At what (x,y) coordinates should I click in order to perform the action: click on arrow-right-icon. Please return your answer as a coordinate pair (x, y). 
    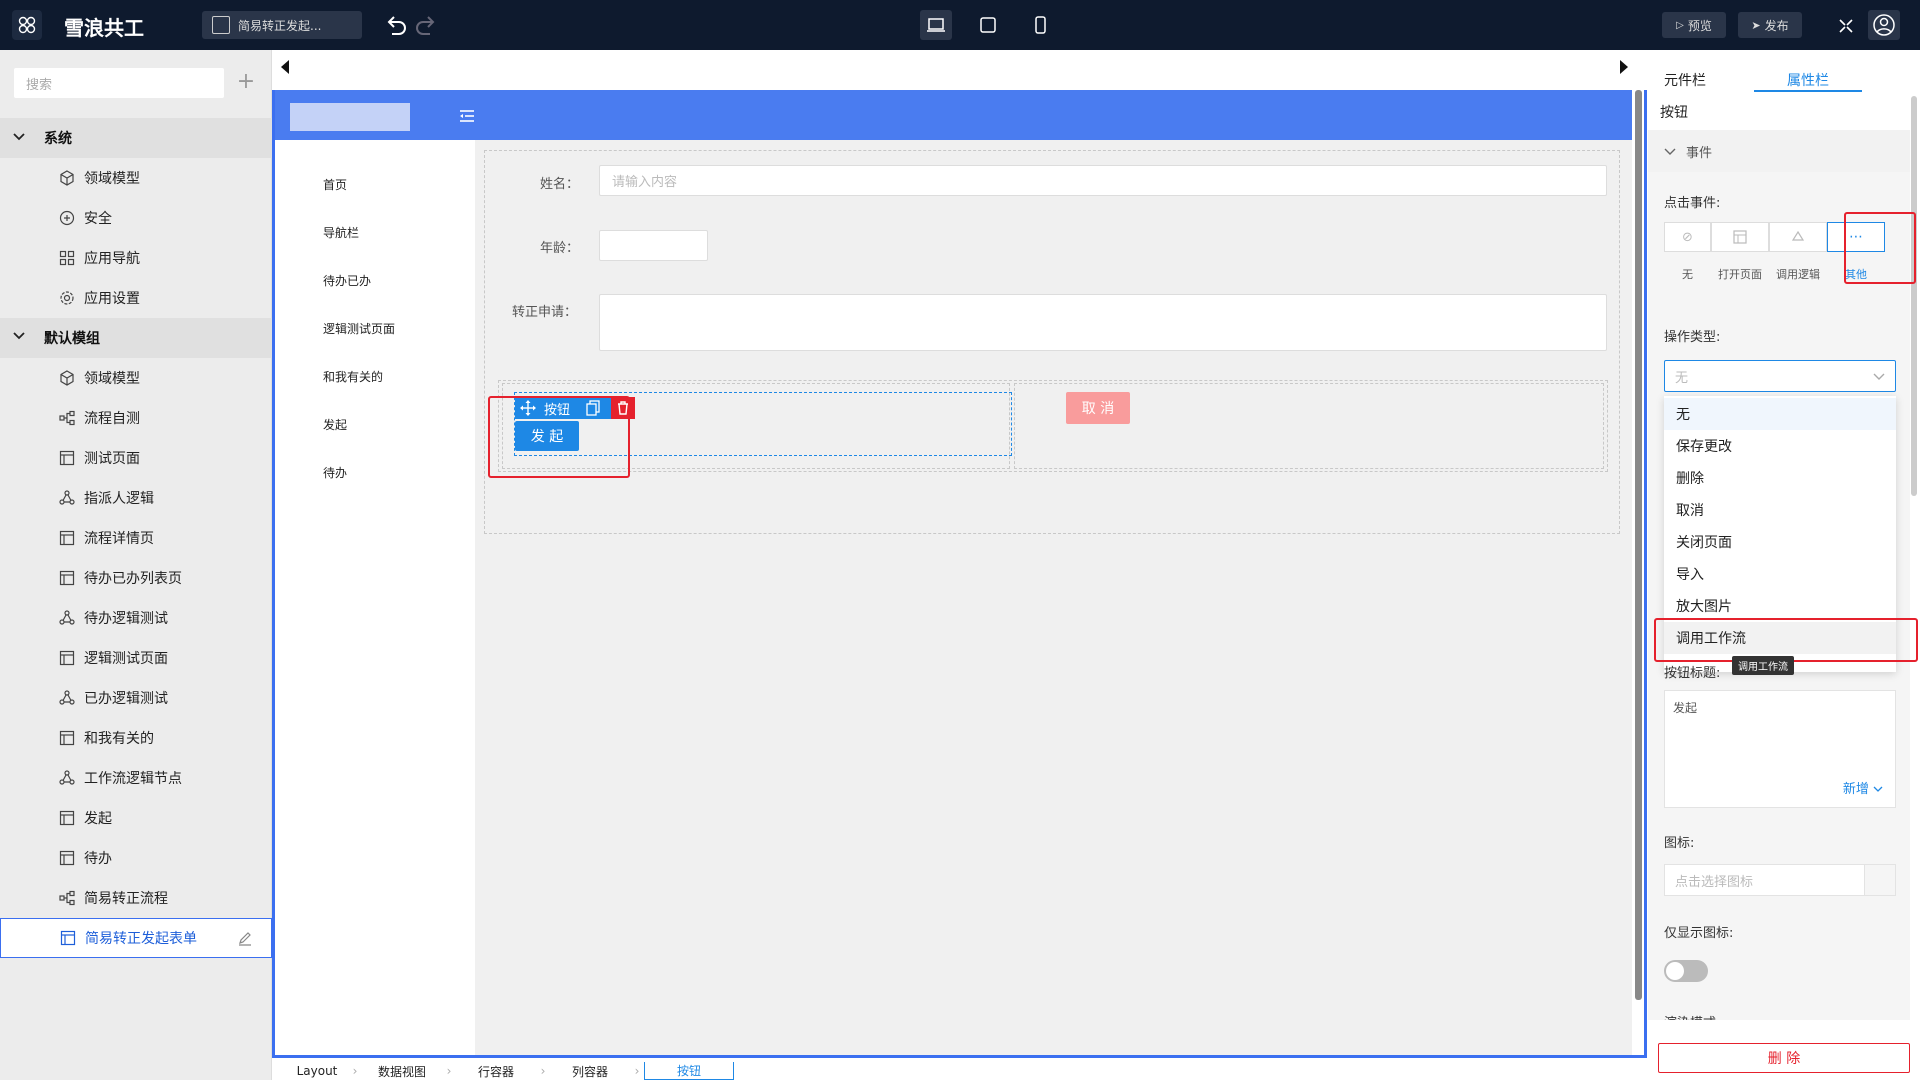
    Looking at the image, I should click on (1624, 67).